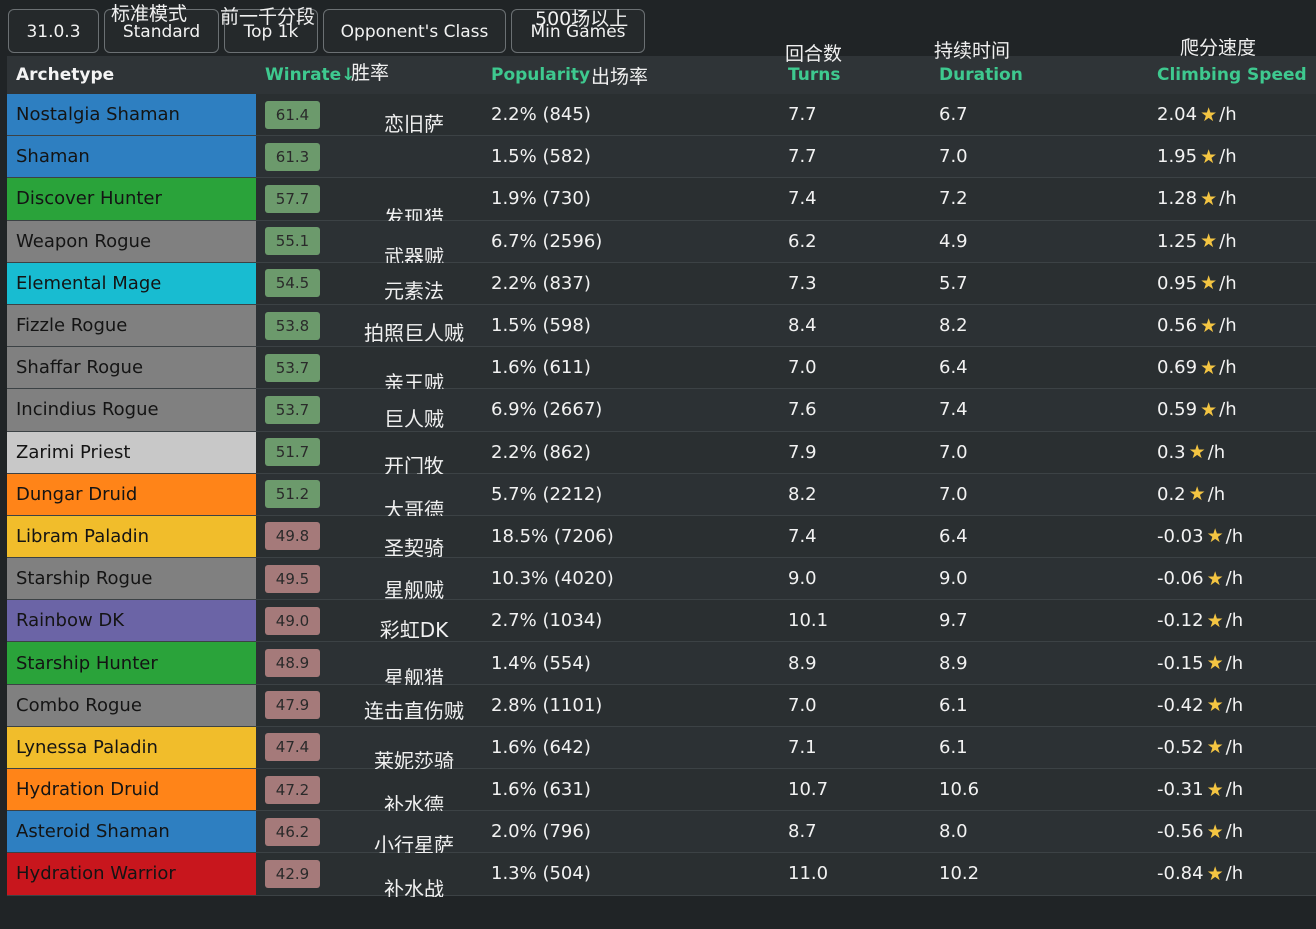 Image resolution: width=1316 pixels, height=929 pixels. I want to click on archetype-name: Incindius Rogue, so click(131, 410).